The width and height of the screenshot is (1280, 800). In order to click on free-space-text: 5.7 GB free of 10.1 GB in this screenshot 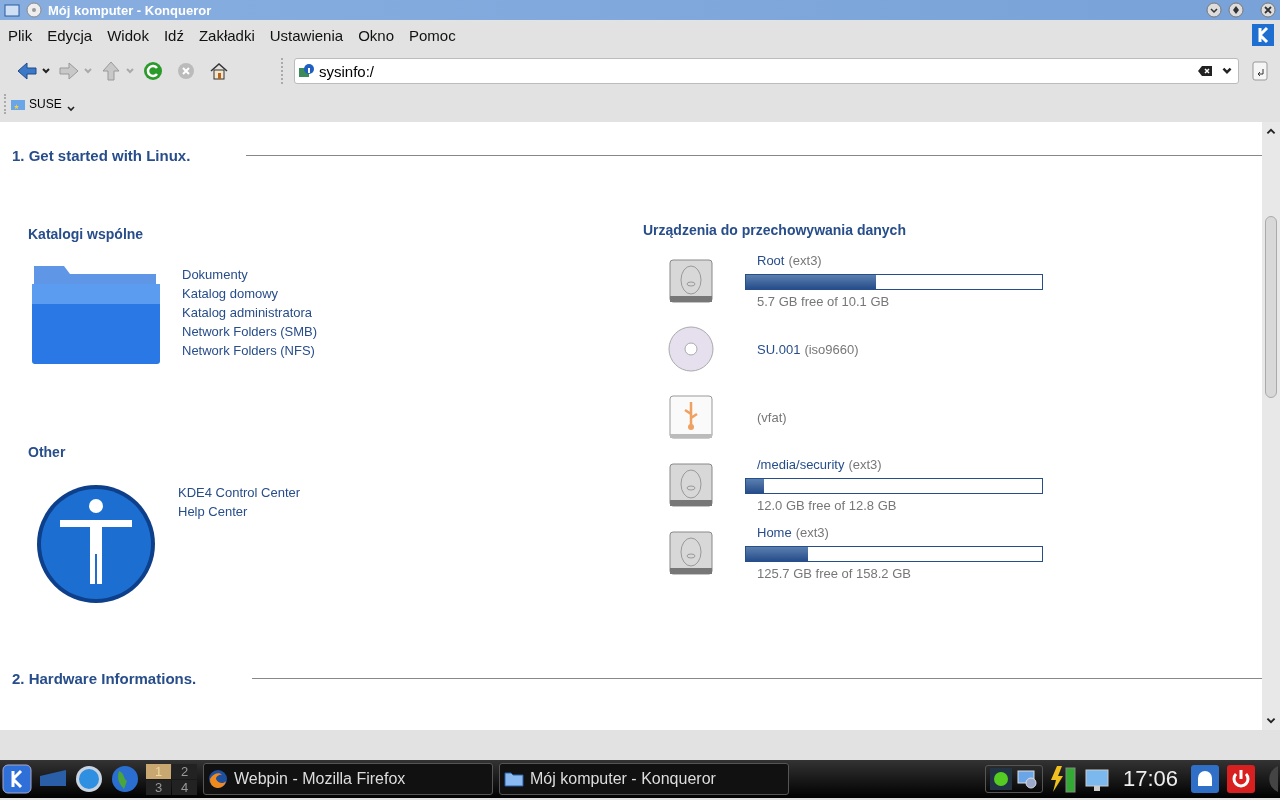, I will do `click(824, 301)`.